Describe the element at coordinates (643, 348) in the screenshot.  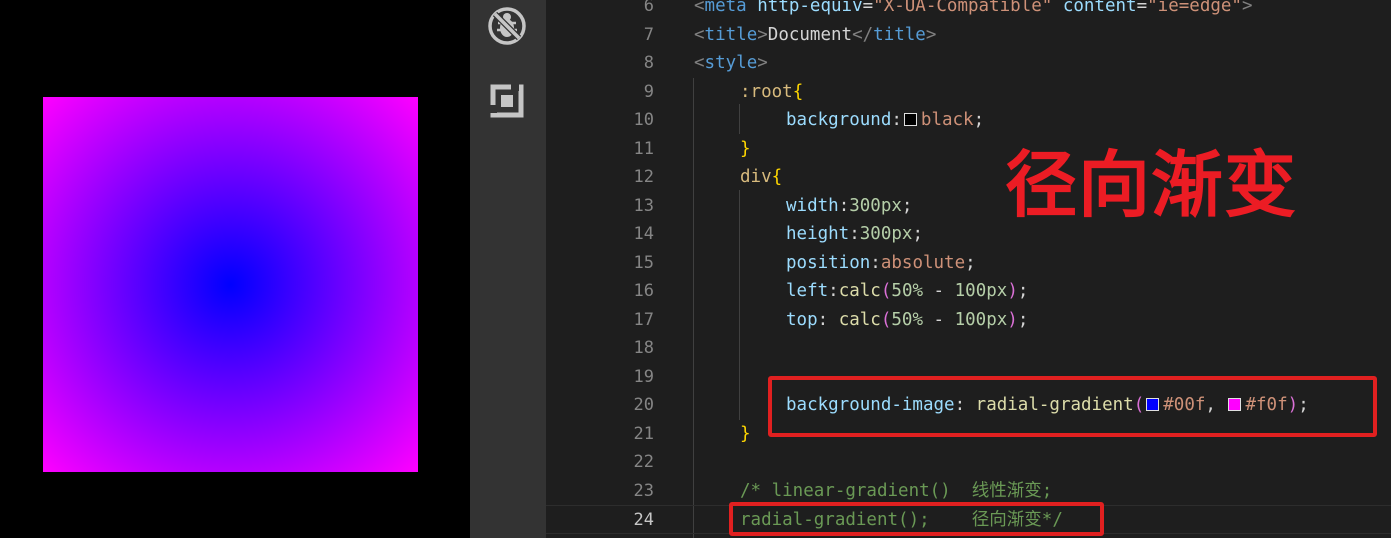
I see `line-number: 18` at that location.